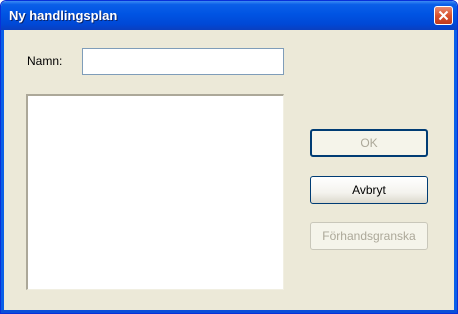  I want to click on name-label: Namn:, so click(45, 61).